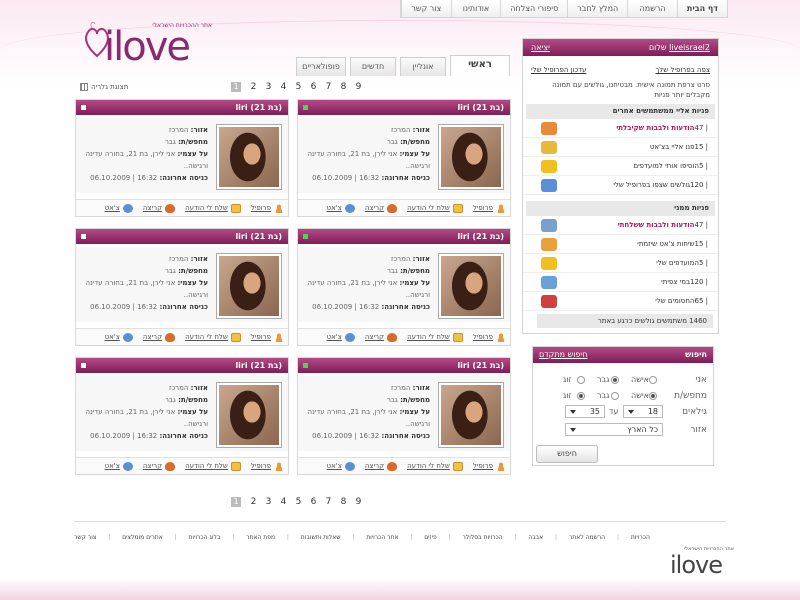  Describe the element at coordinates (236, 87) in the screenshot. I see `page-link: 1` at that location.